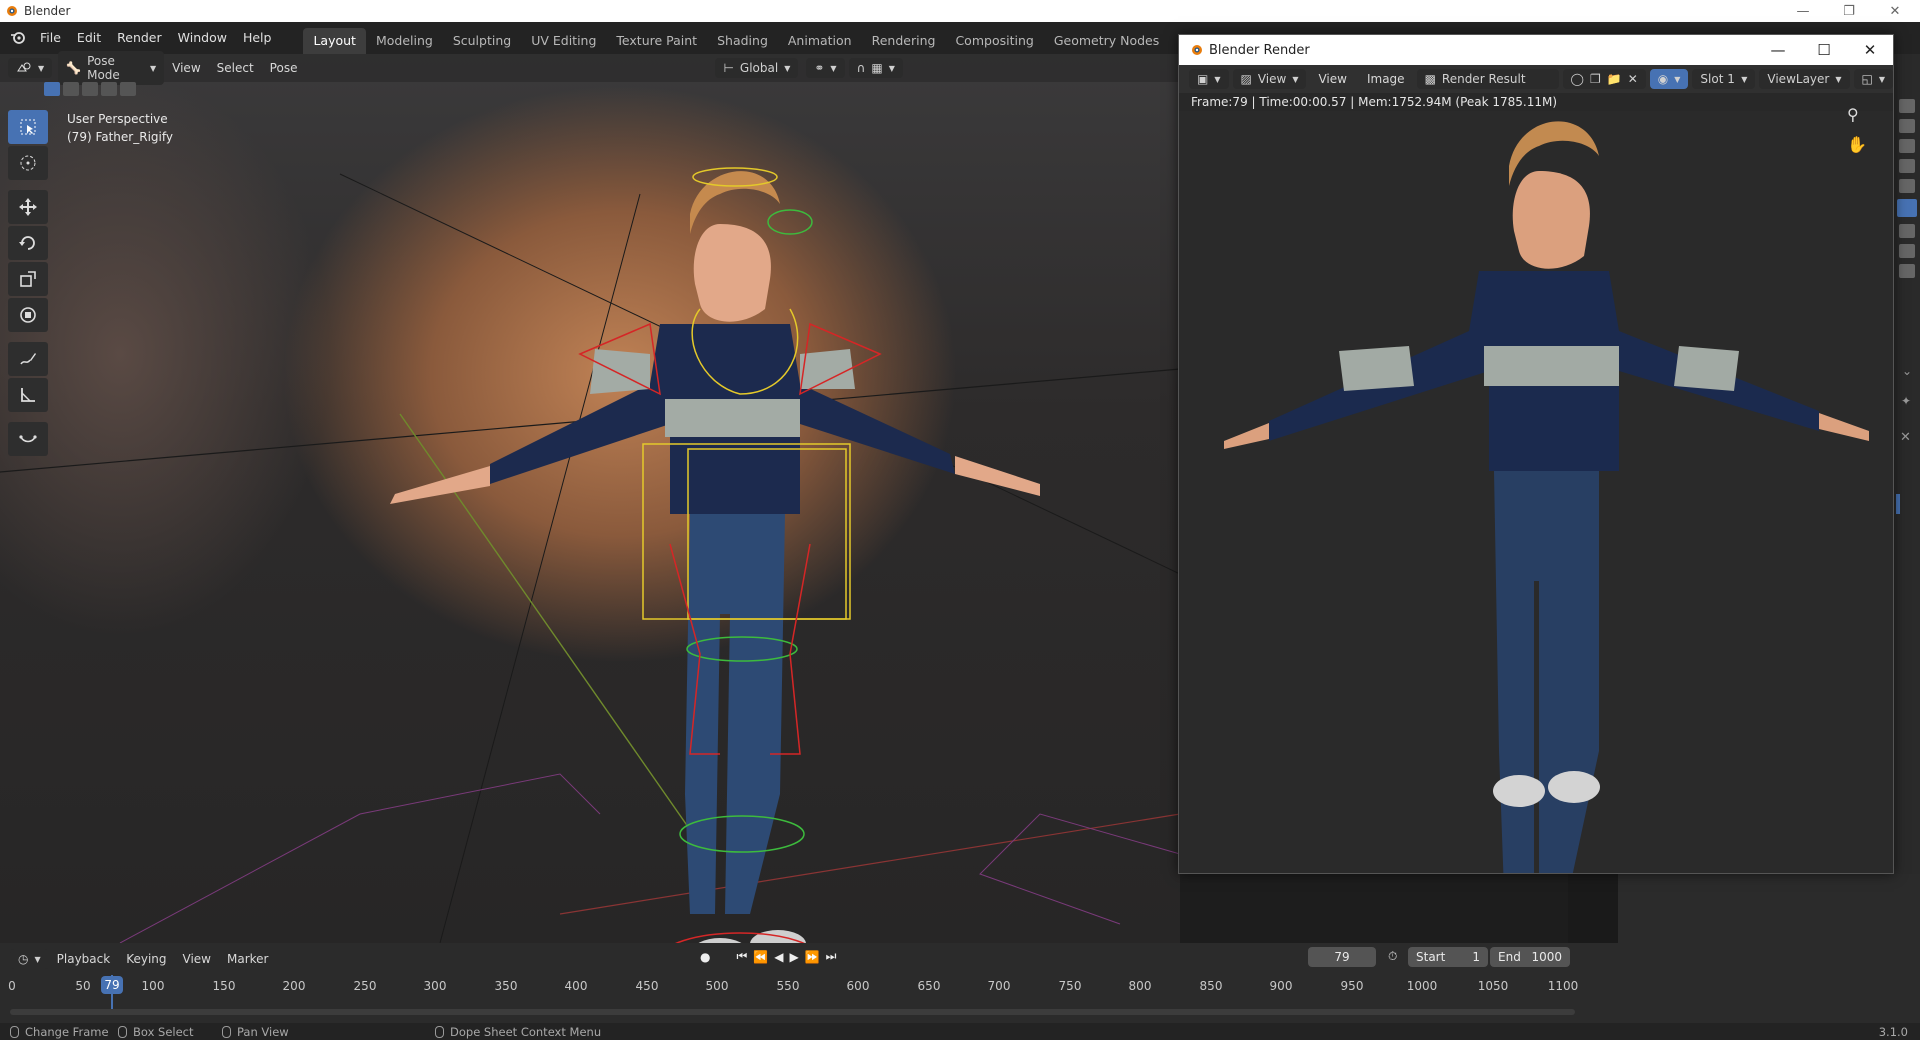 Image resolution: width=1920 pixels, height=1040 pixels. I want to click on playhead-marker: 79, so click(112, 985).